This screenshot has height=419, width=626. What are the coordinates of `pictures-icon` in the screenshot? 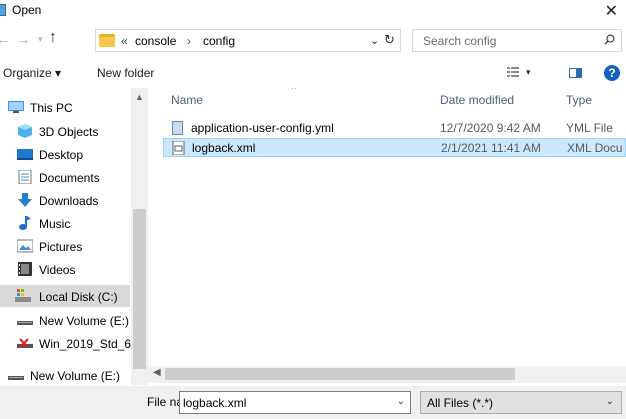 It's located at (25, 246).